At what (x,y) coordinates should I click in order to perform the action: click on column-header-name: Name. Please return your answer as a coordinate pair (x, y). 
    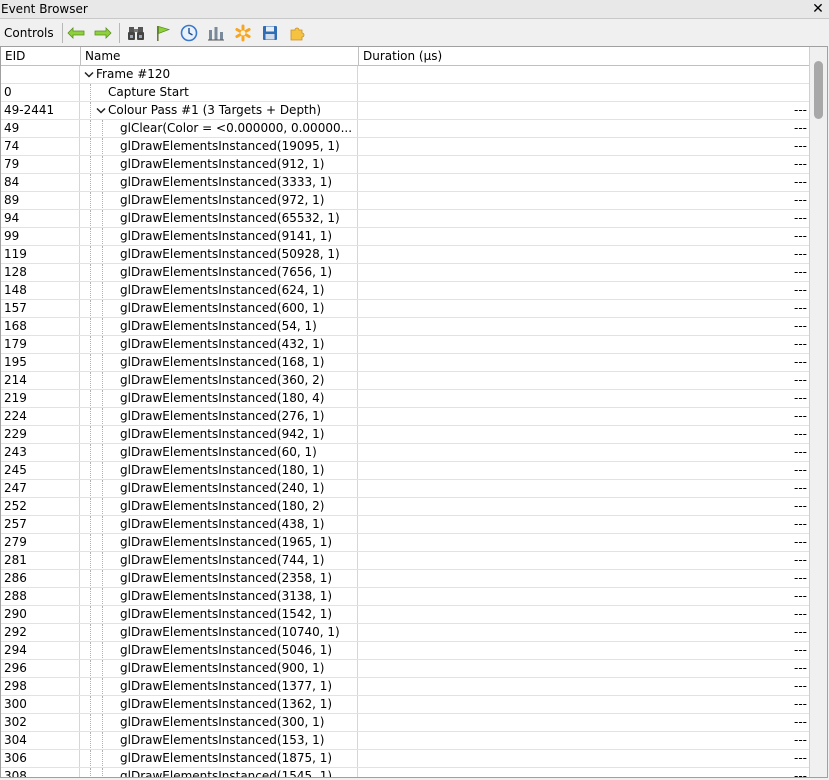
    Looking at the image, I should click on (220, 56).